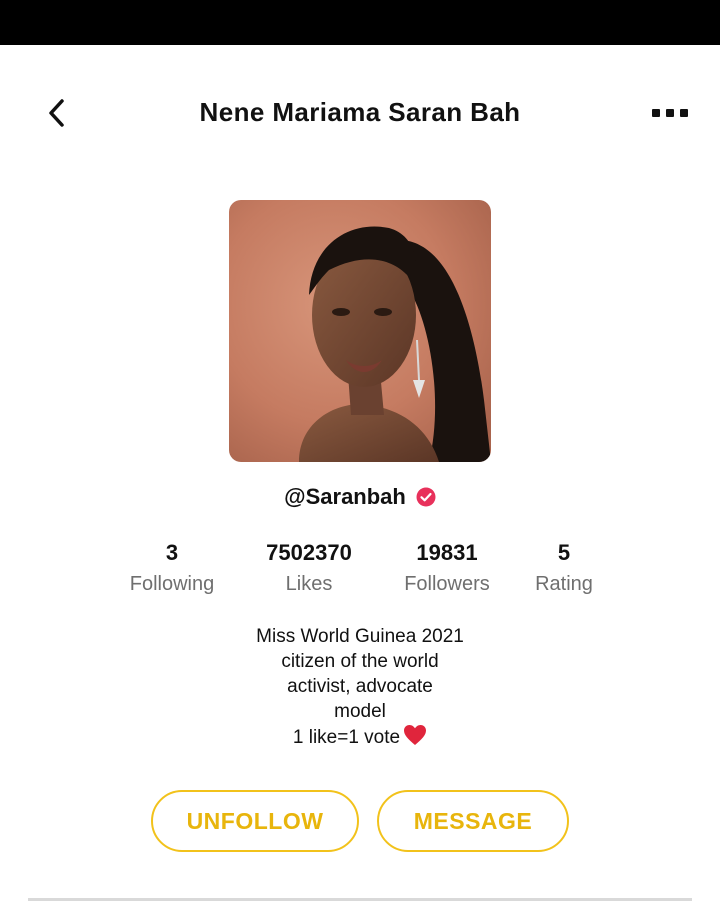  What do you see at coordinates (309, 568) in the screenshot?
I see `stat-likes: 7502370 Likes` at bounding box center [309, 568].